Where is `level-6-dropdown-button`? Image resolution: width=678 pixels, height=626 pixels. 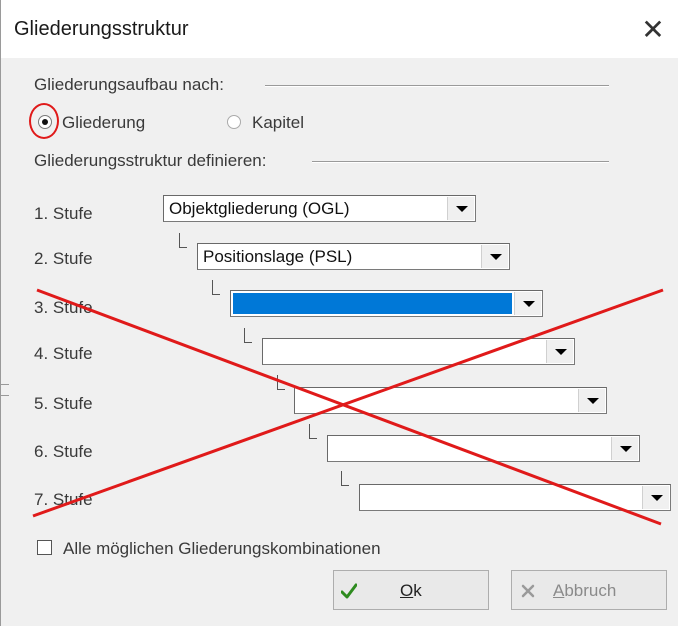 level-6-dropdown-button is located at coordinates (624, 448).